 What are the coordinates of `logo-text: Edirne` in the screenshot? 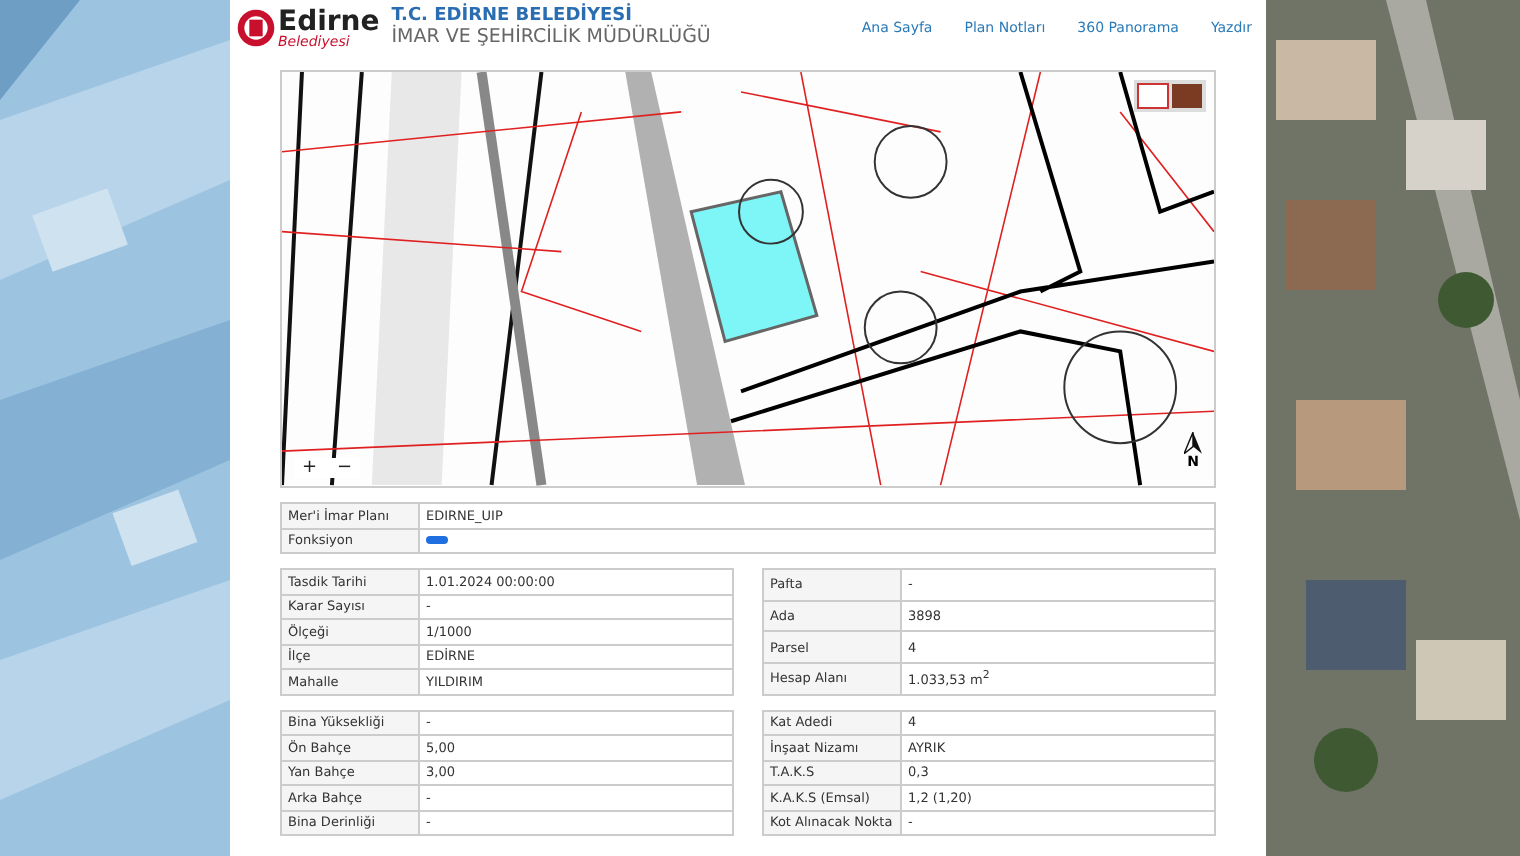 It's located at (329, 21).